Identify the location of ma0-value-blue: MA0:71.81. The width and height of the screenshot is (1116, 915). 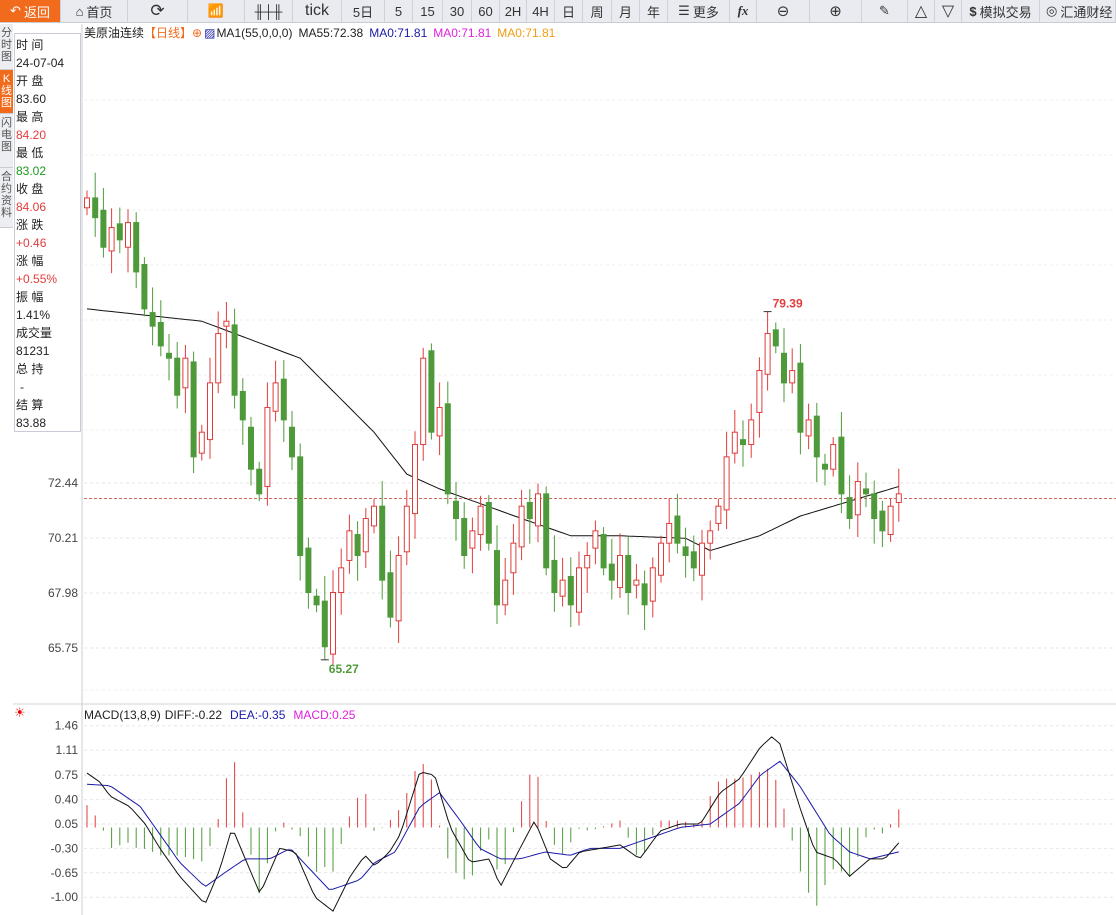
(398, 32).